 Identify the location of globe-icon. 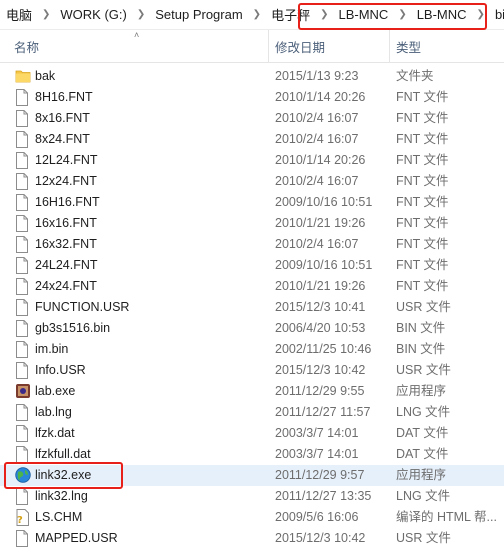
(23, 475).